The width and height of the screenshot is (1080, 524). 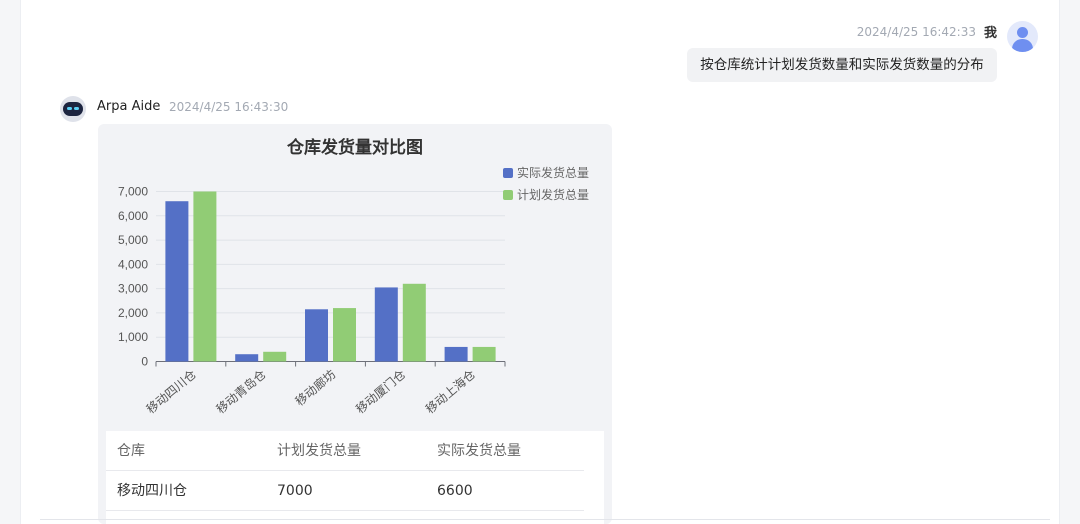 What do you see at coordinates (131, 451) in the screenshot?
I see `table-header-cell: 仓库` at bounding box center [131, 451].